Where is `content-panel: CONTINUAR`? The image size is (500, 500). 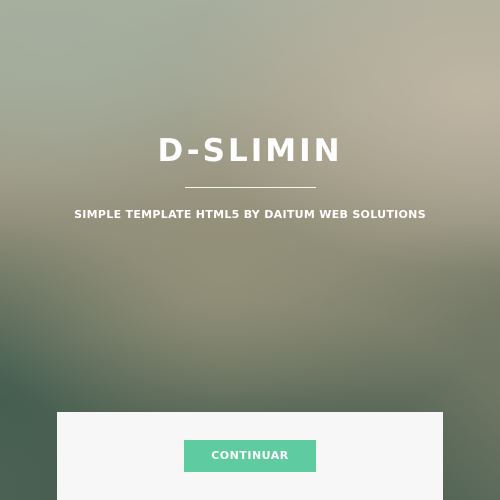
content-panel: CONTINUAR is located at coordinates (250, 456).